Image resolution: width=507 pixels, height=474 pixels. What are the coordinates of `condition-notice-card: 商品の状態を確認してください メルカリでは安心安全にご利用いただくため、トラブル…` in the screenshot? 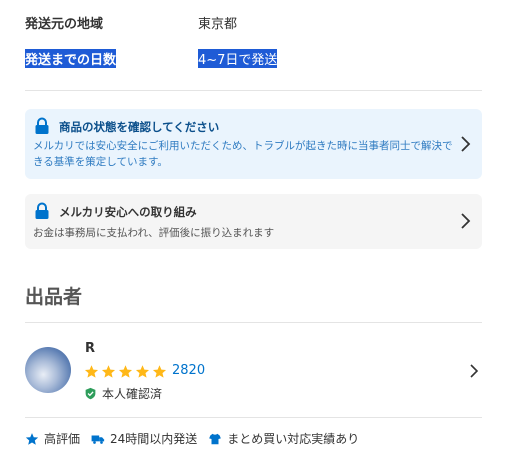 It's located at (253, 144).